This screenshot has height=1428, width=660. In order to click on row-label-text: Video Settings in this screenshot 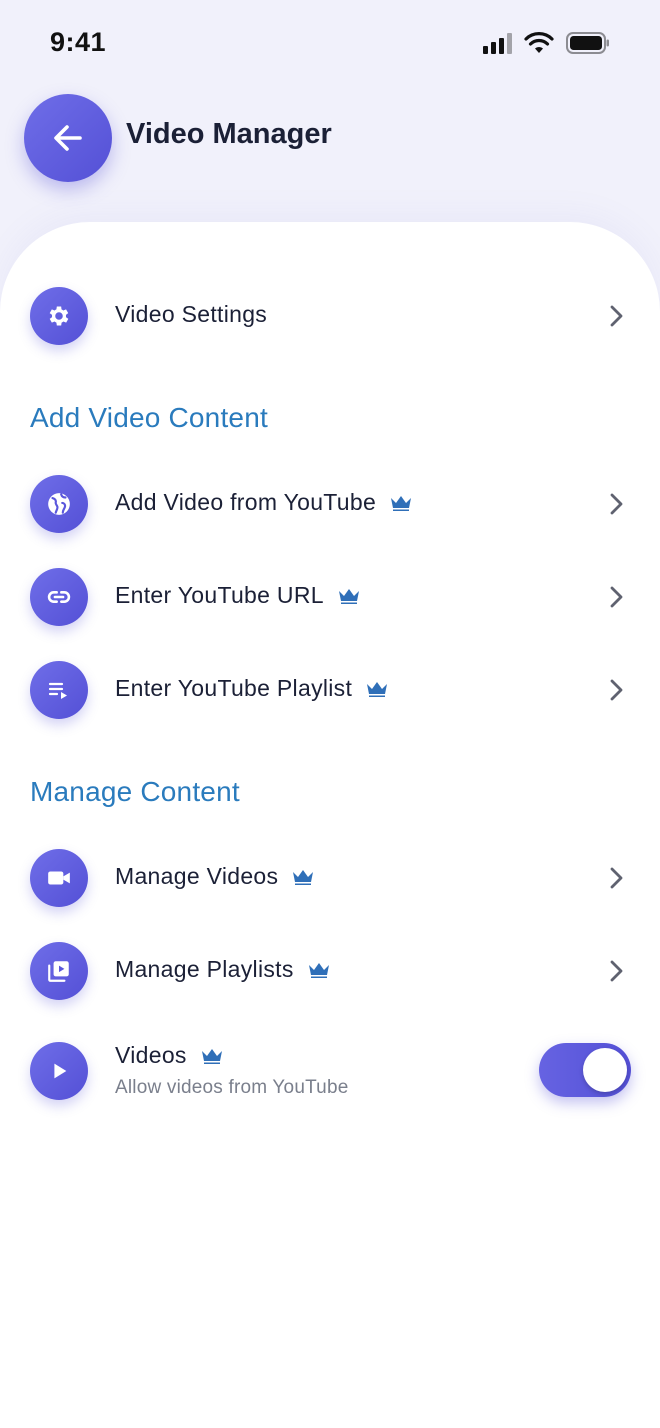, I will do `click(191, 314)`.